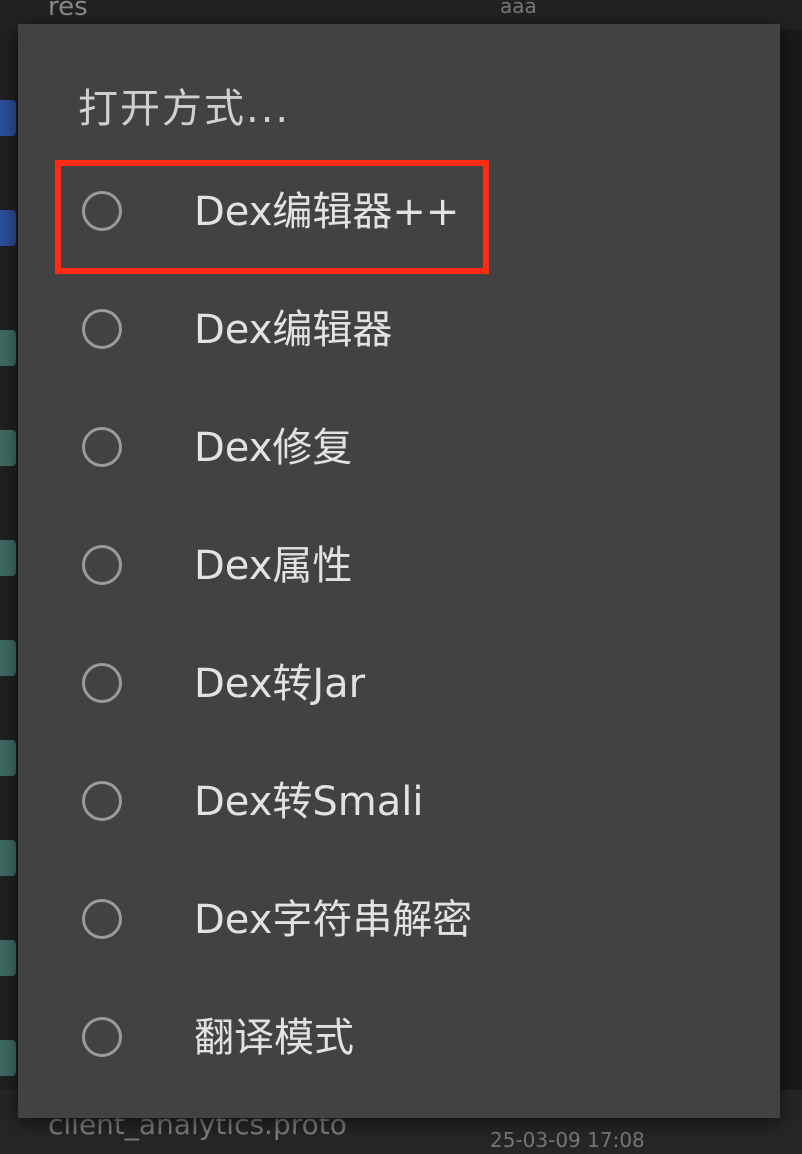 The image size is (802, 1154). What do you see at coordinates (274, 1038) in the screenshot?
I see `option-label: 翻译模式` at bounding box center [274, 1038].